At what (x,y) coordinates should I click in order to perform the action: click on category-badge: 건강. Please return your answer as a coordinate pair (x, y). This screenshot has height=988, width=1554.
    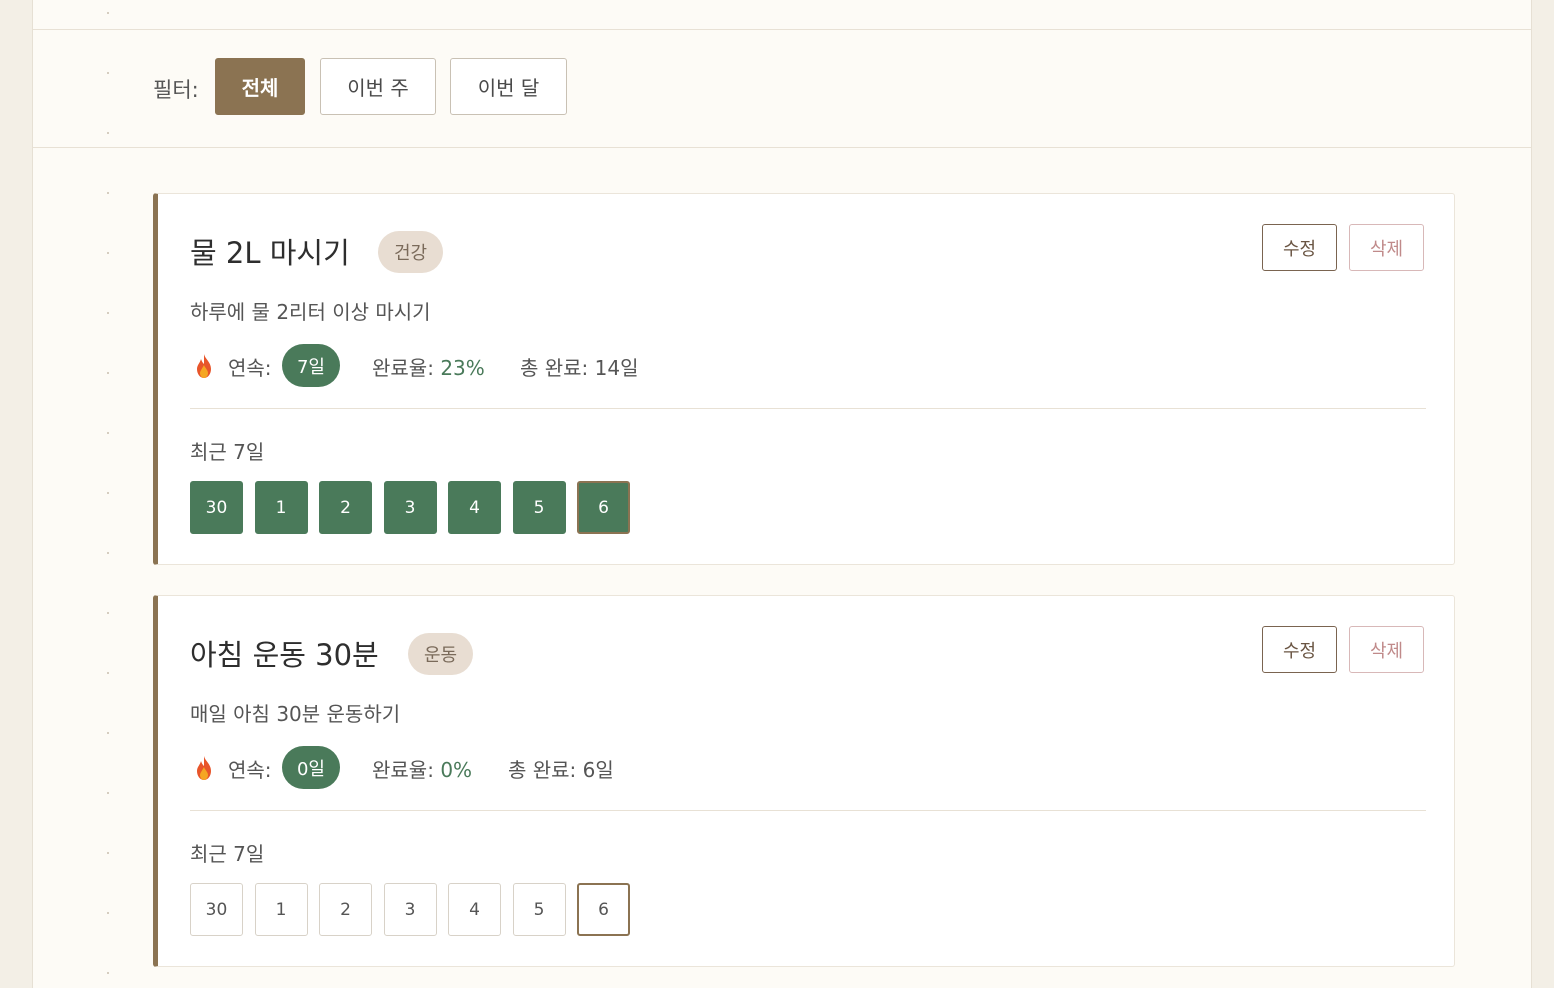
    Looking at the image, I should click on (411, 252).